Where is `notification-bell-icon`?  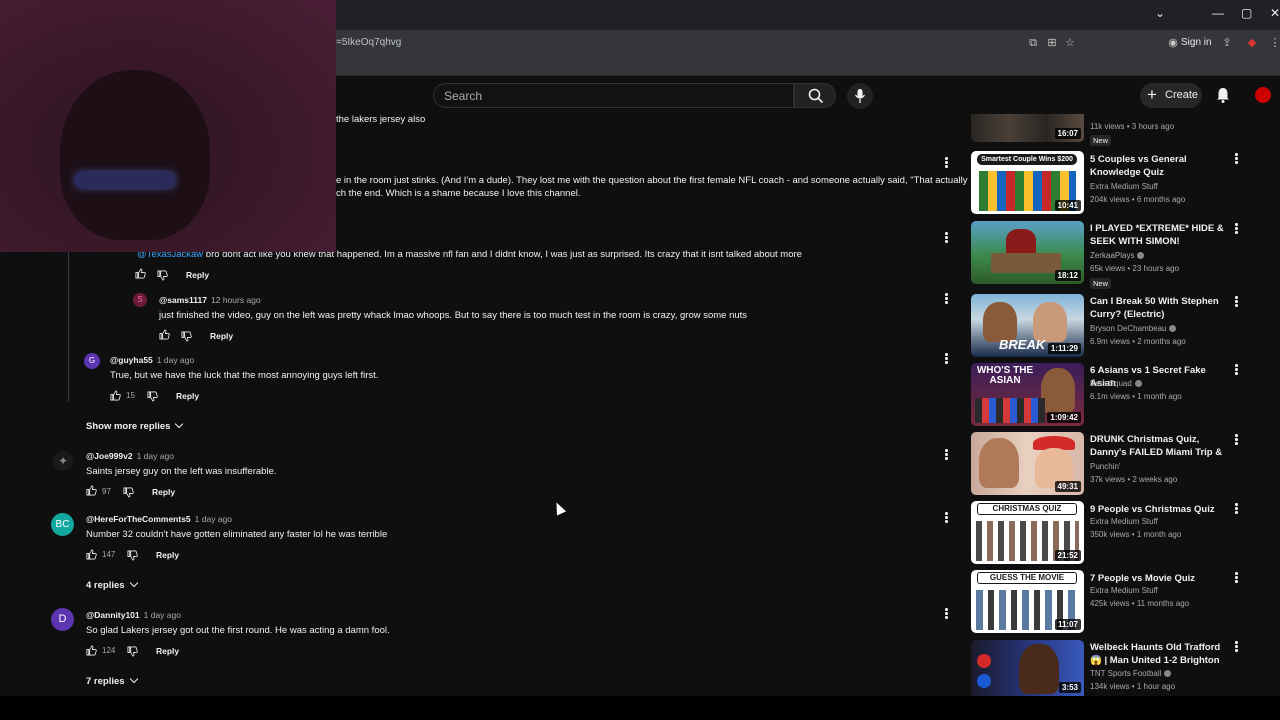
notification-bell-icon is located at coordinates (1223, 95).